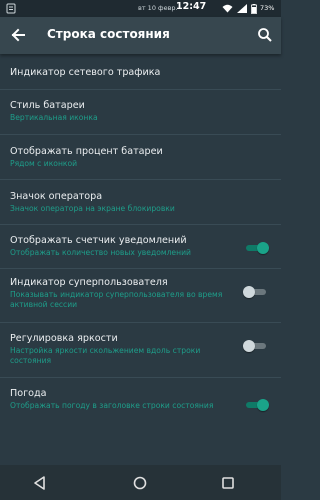 Image resolution: width=320 pixels, height=500 pixels. I want to click on setting-subtitle: Вертикальная иконка, so click(54, 117).